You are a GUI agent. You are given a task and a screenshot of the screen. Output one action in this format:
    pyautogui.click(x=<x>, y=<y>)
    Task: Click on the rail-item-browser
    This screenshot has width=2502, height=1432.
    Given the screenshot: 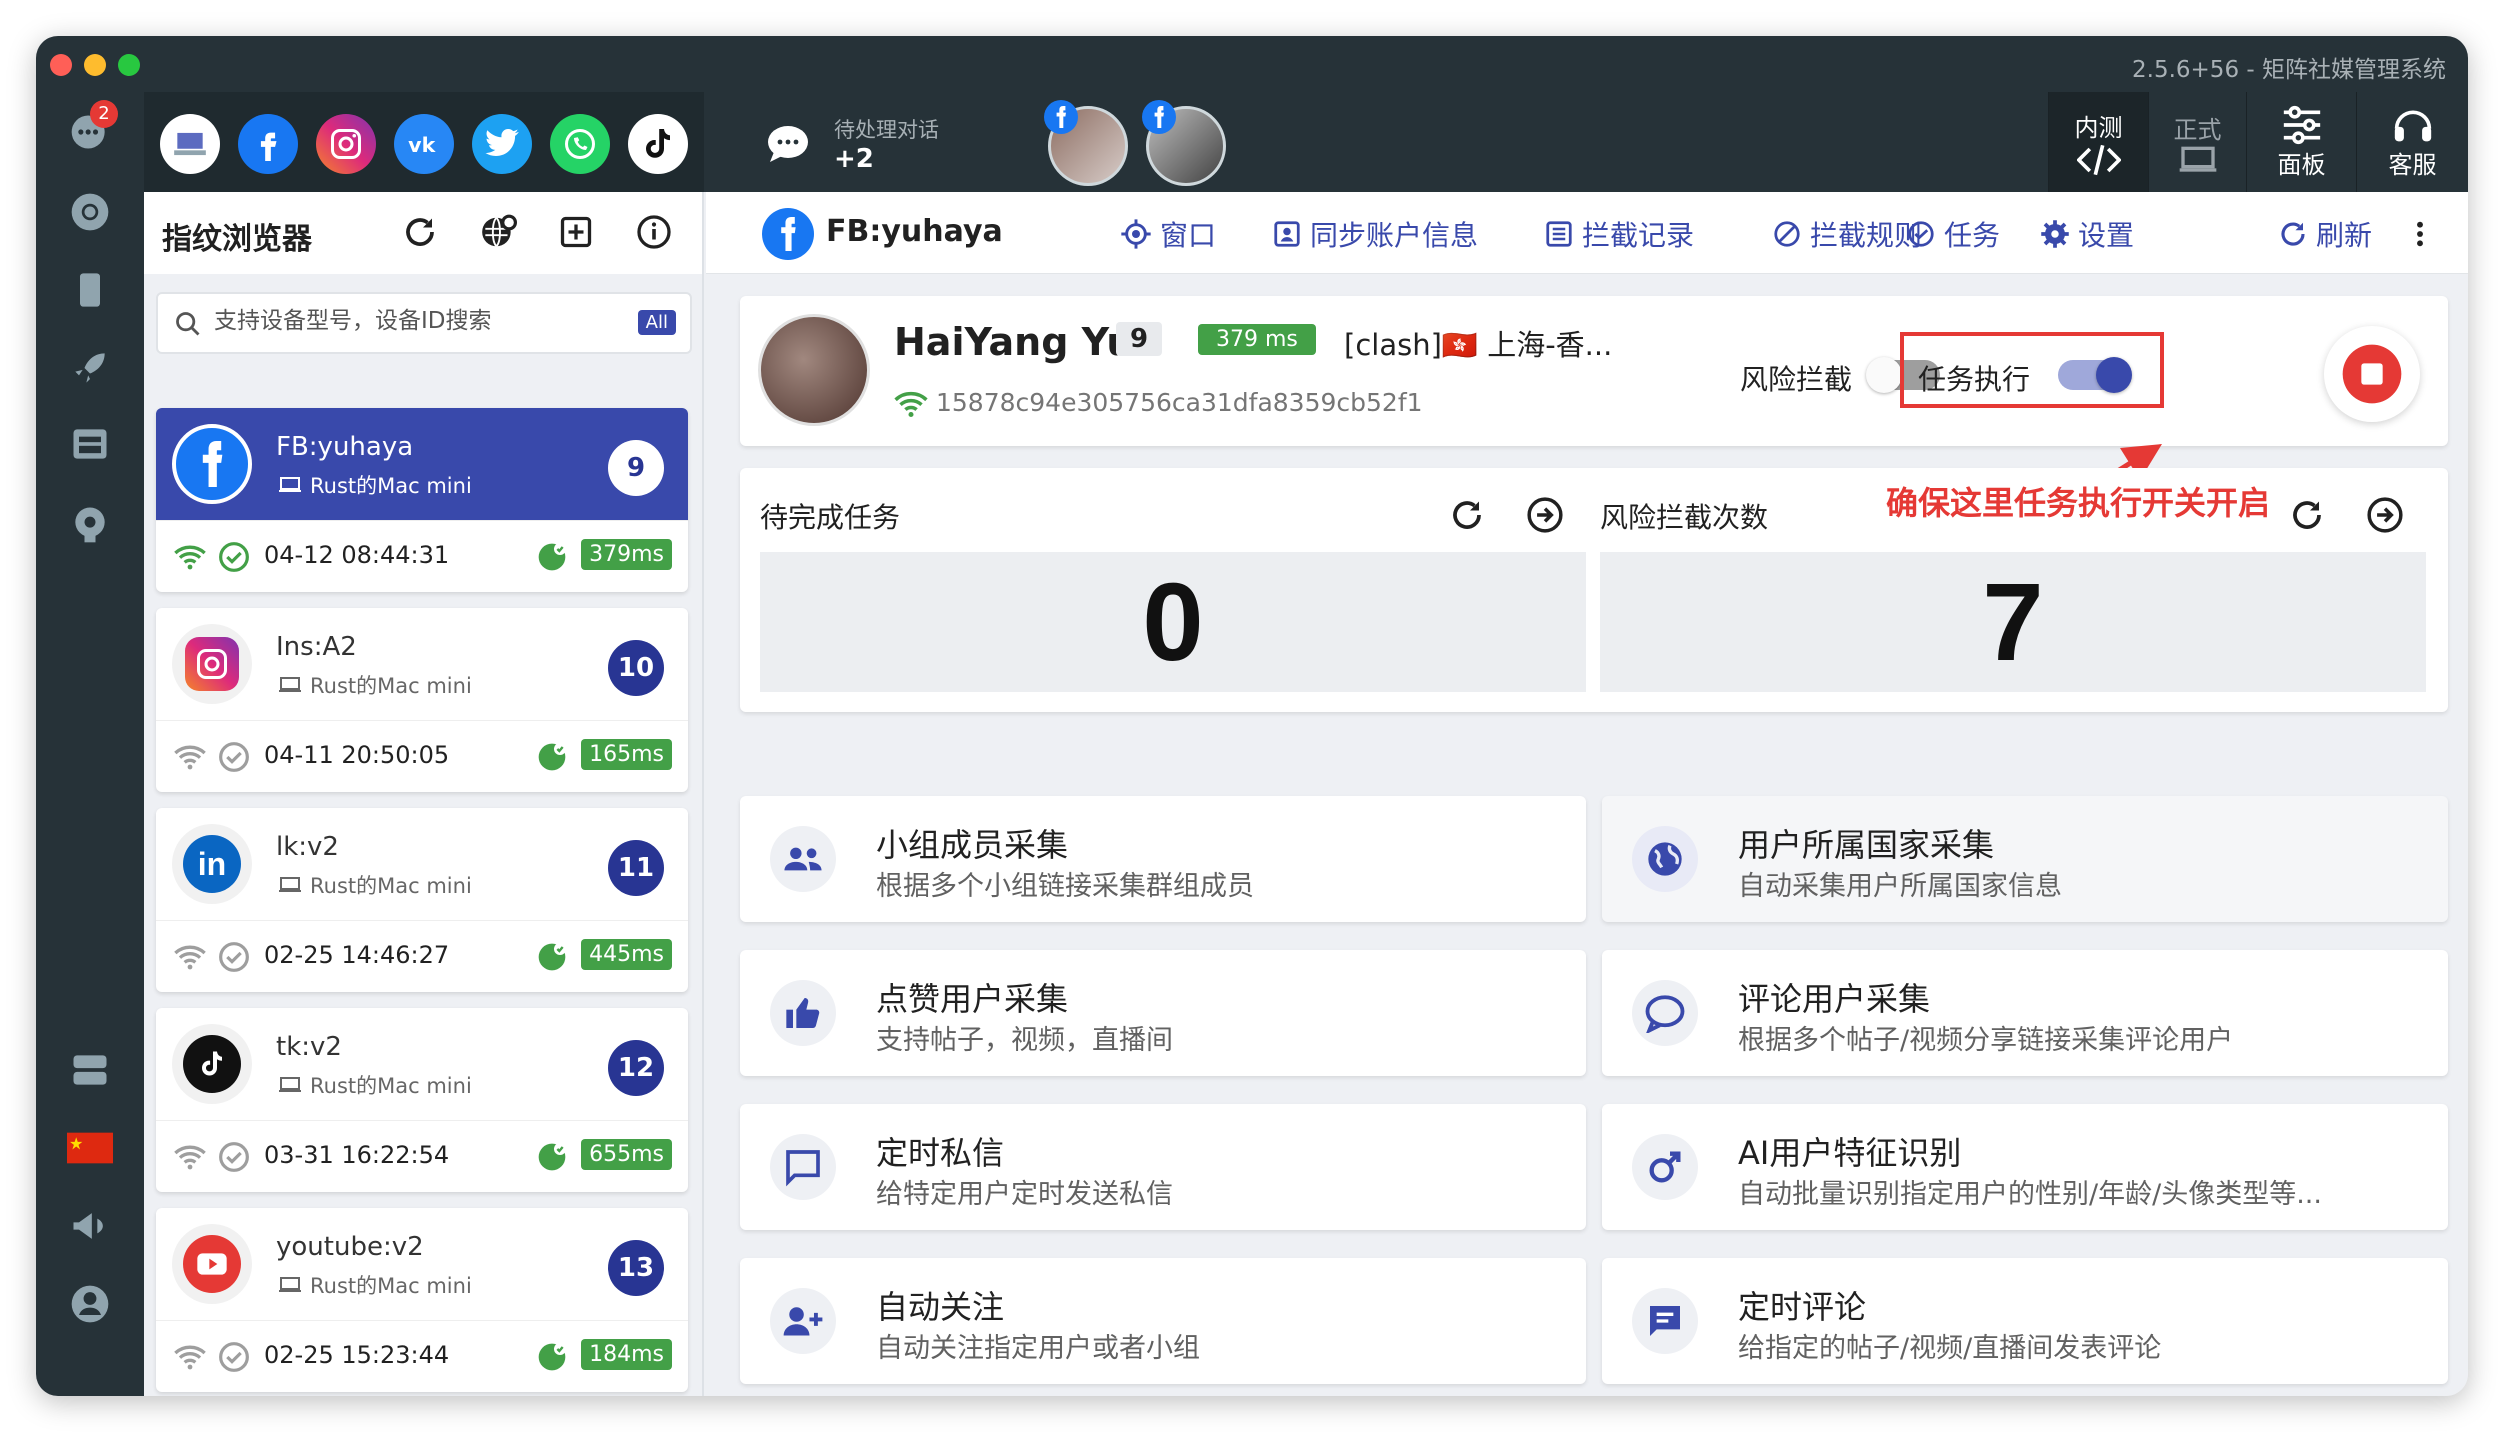 What is the action you would take?
    pyautogui.click(x=90, y=212)
    